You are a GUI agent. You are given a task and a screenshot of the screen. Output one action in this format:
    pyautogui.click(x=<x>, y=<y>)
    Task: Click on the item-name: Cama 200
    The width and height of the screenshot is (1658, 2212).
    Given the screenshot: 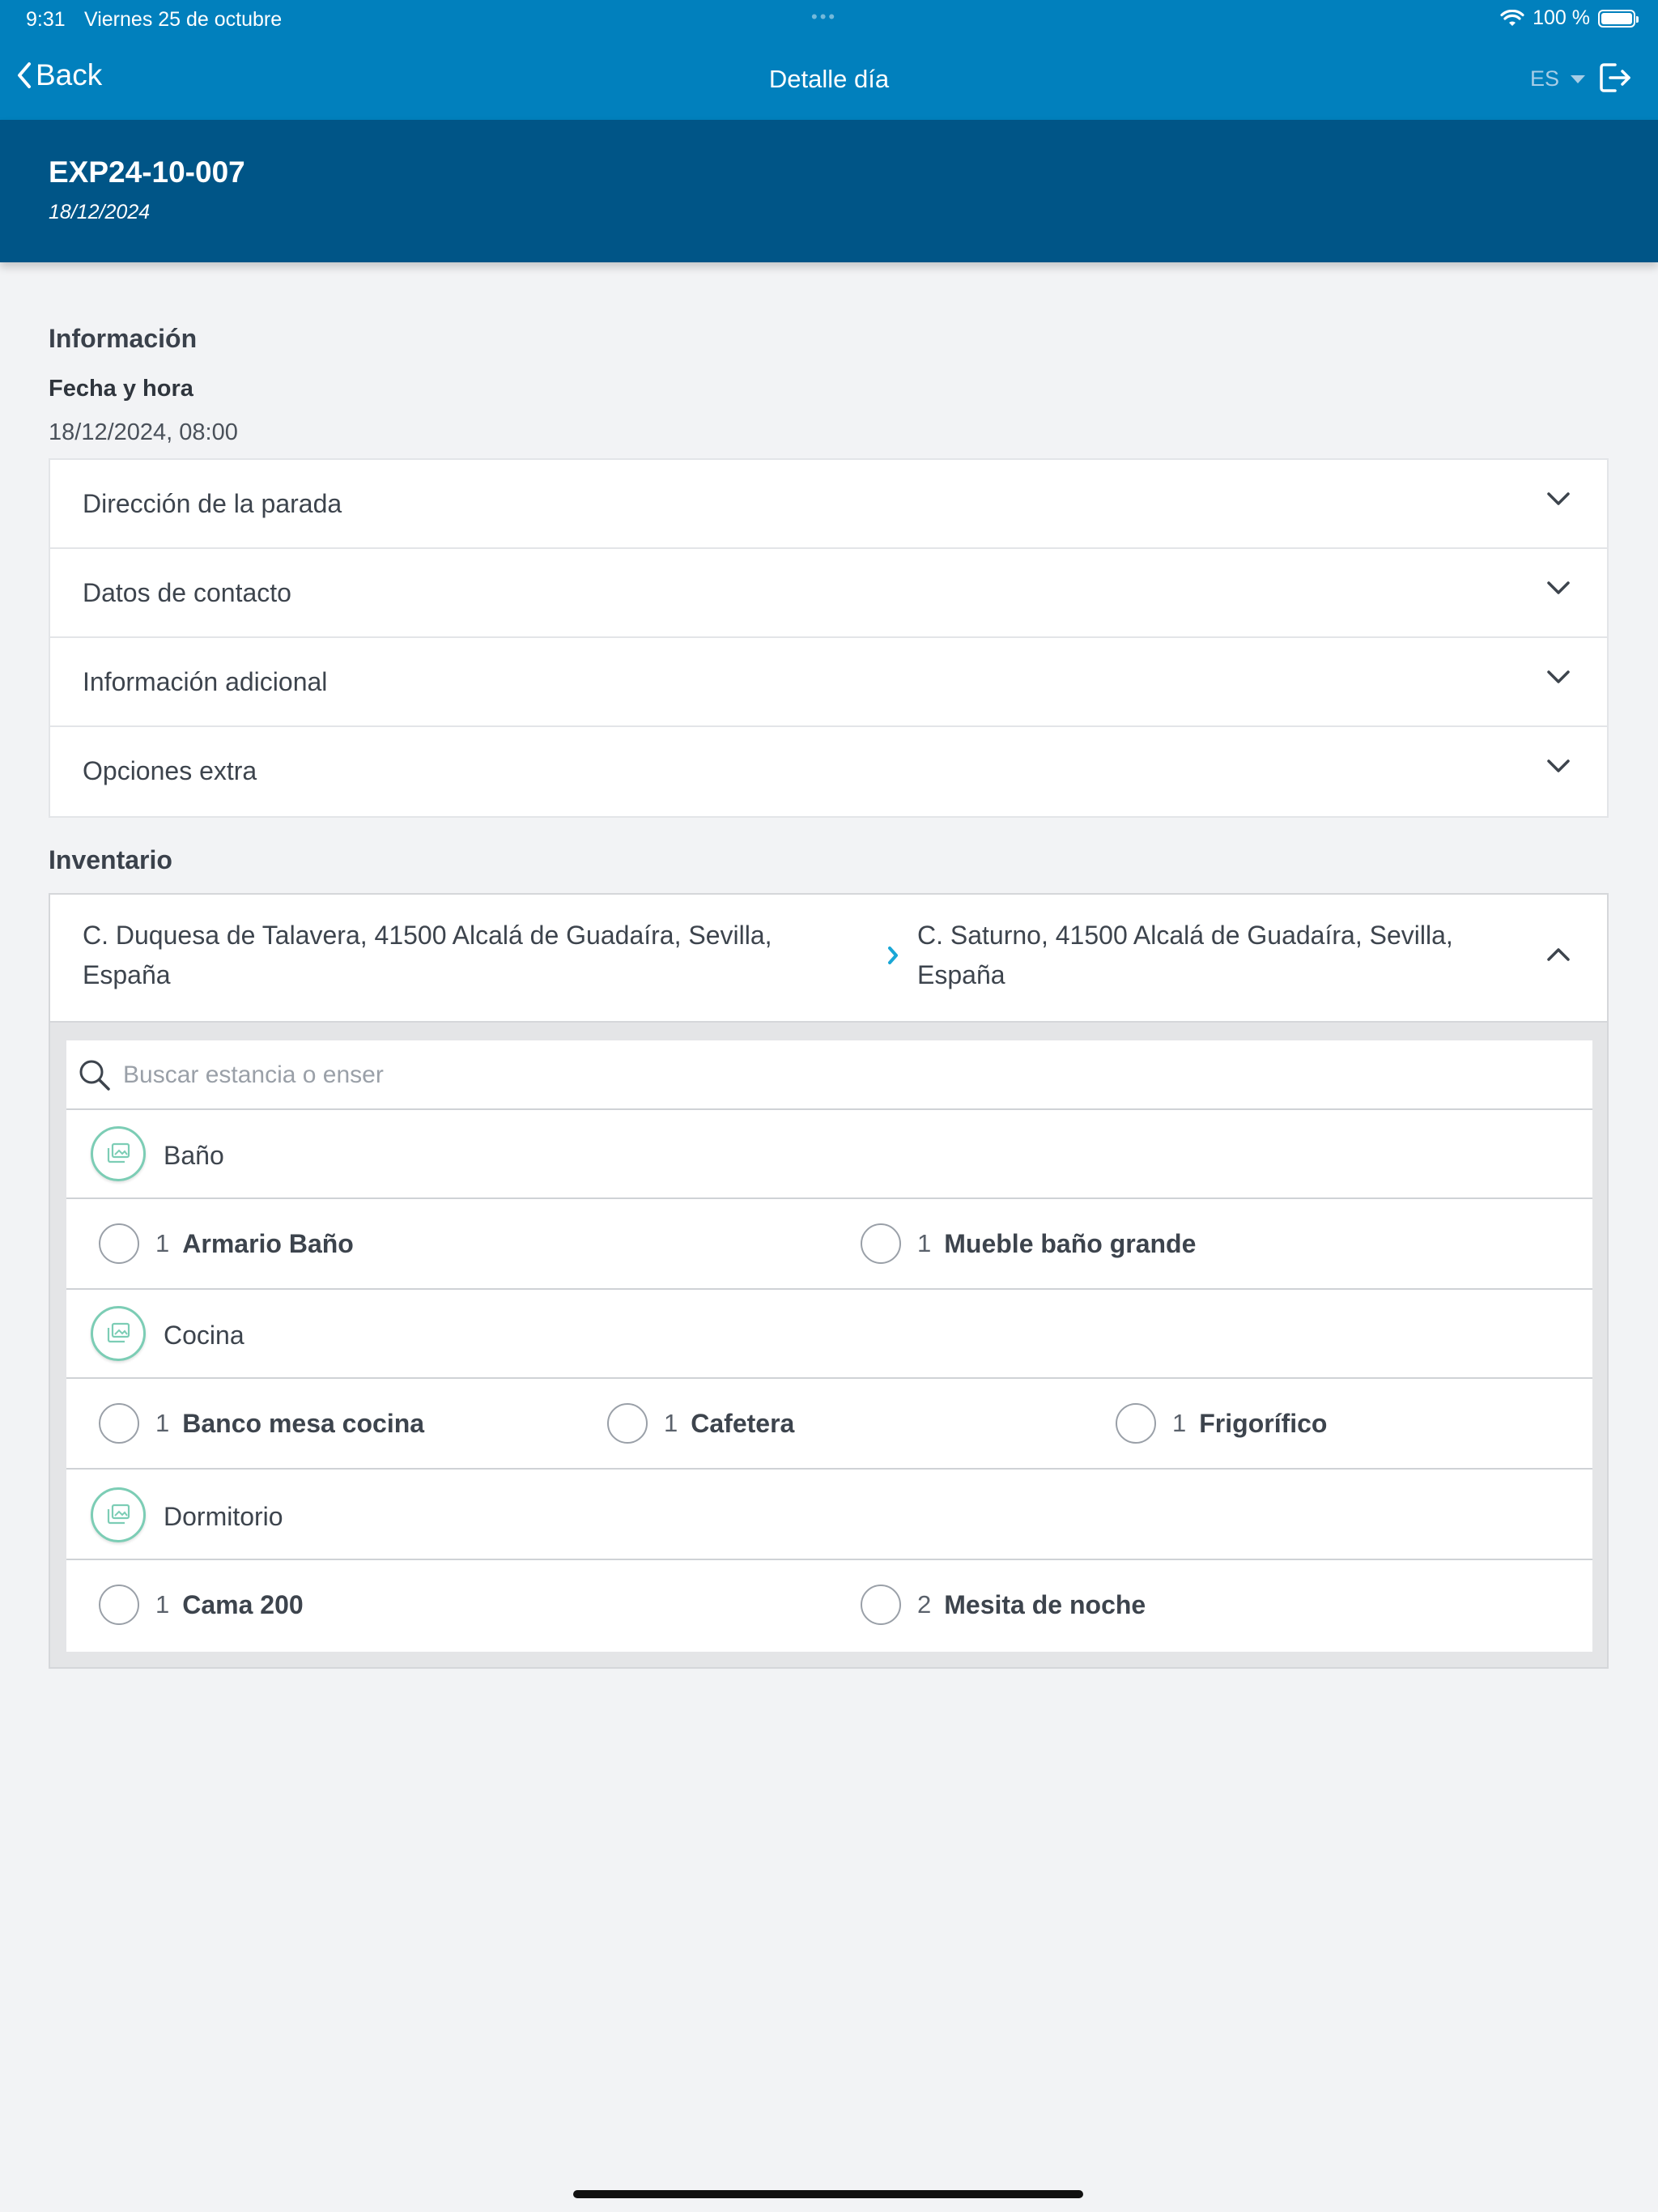 What is the action you would take?
    pyautogui.click(x=243, y=1604)
    